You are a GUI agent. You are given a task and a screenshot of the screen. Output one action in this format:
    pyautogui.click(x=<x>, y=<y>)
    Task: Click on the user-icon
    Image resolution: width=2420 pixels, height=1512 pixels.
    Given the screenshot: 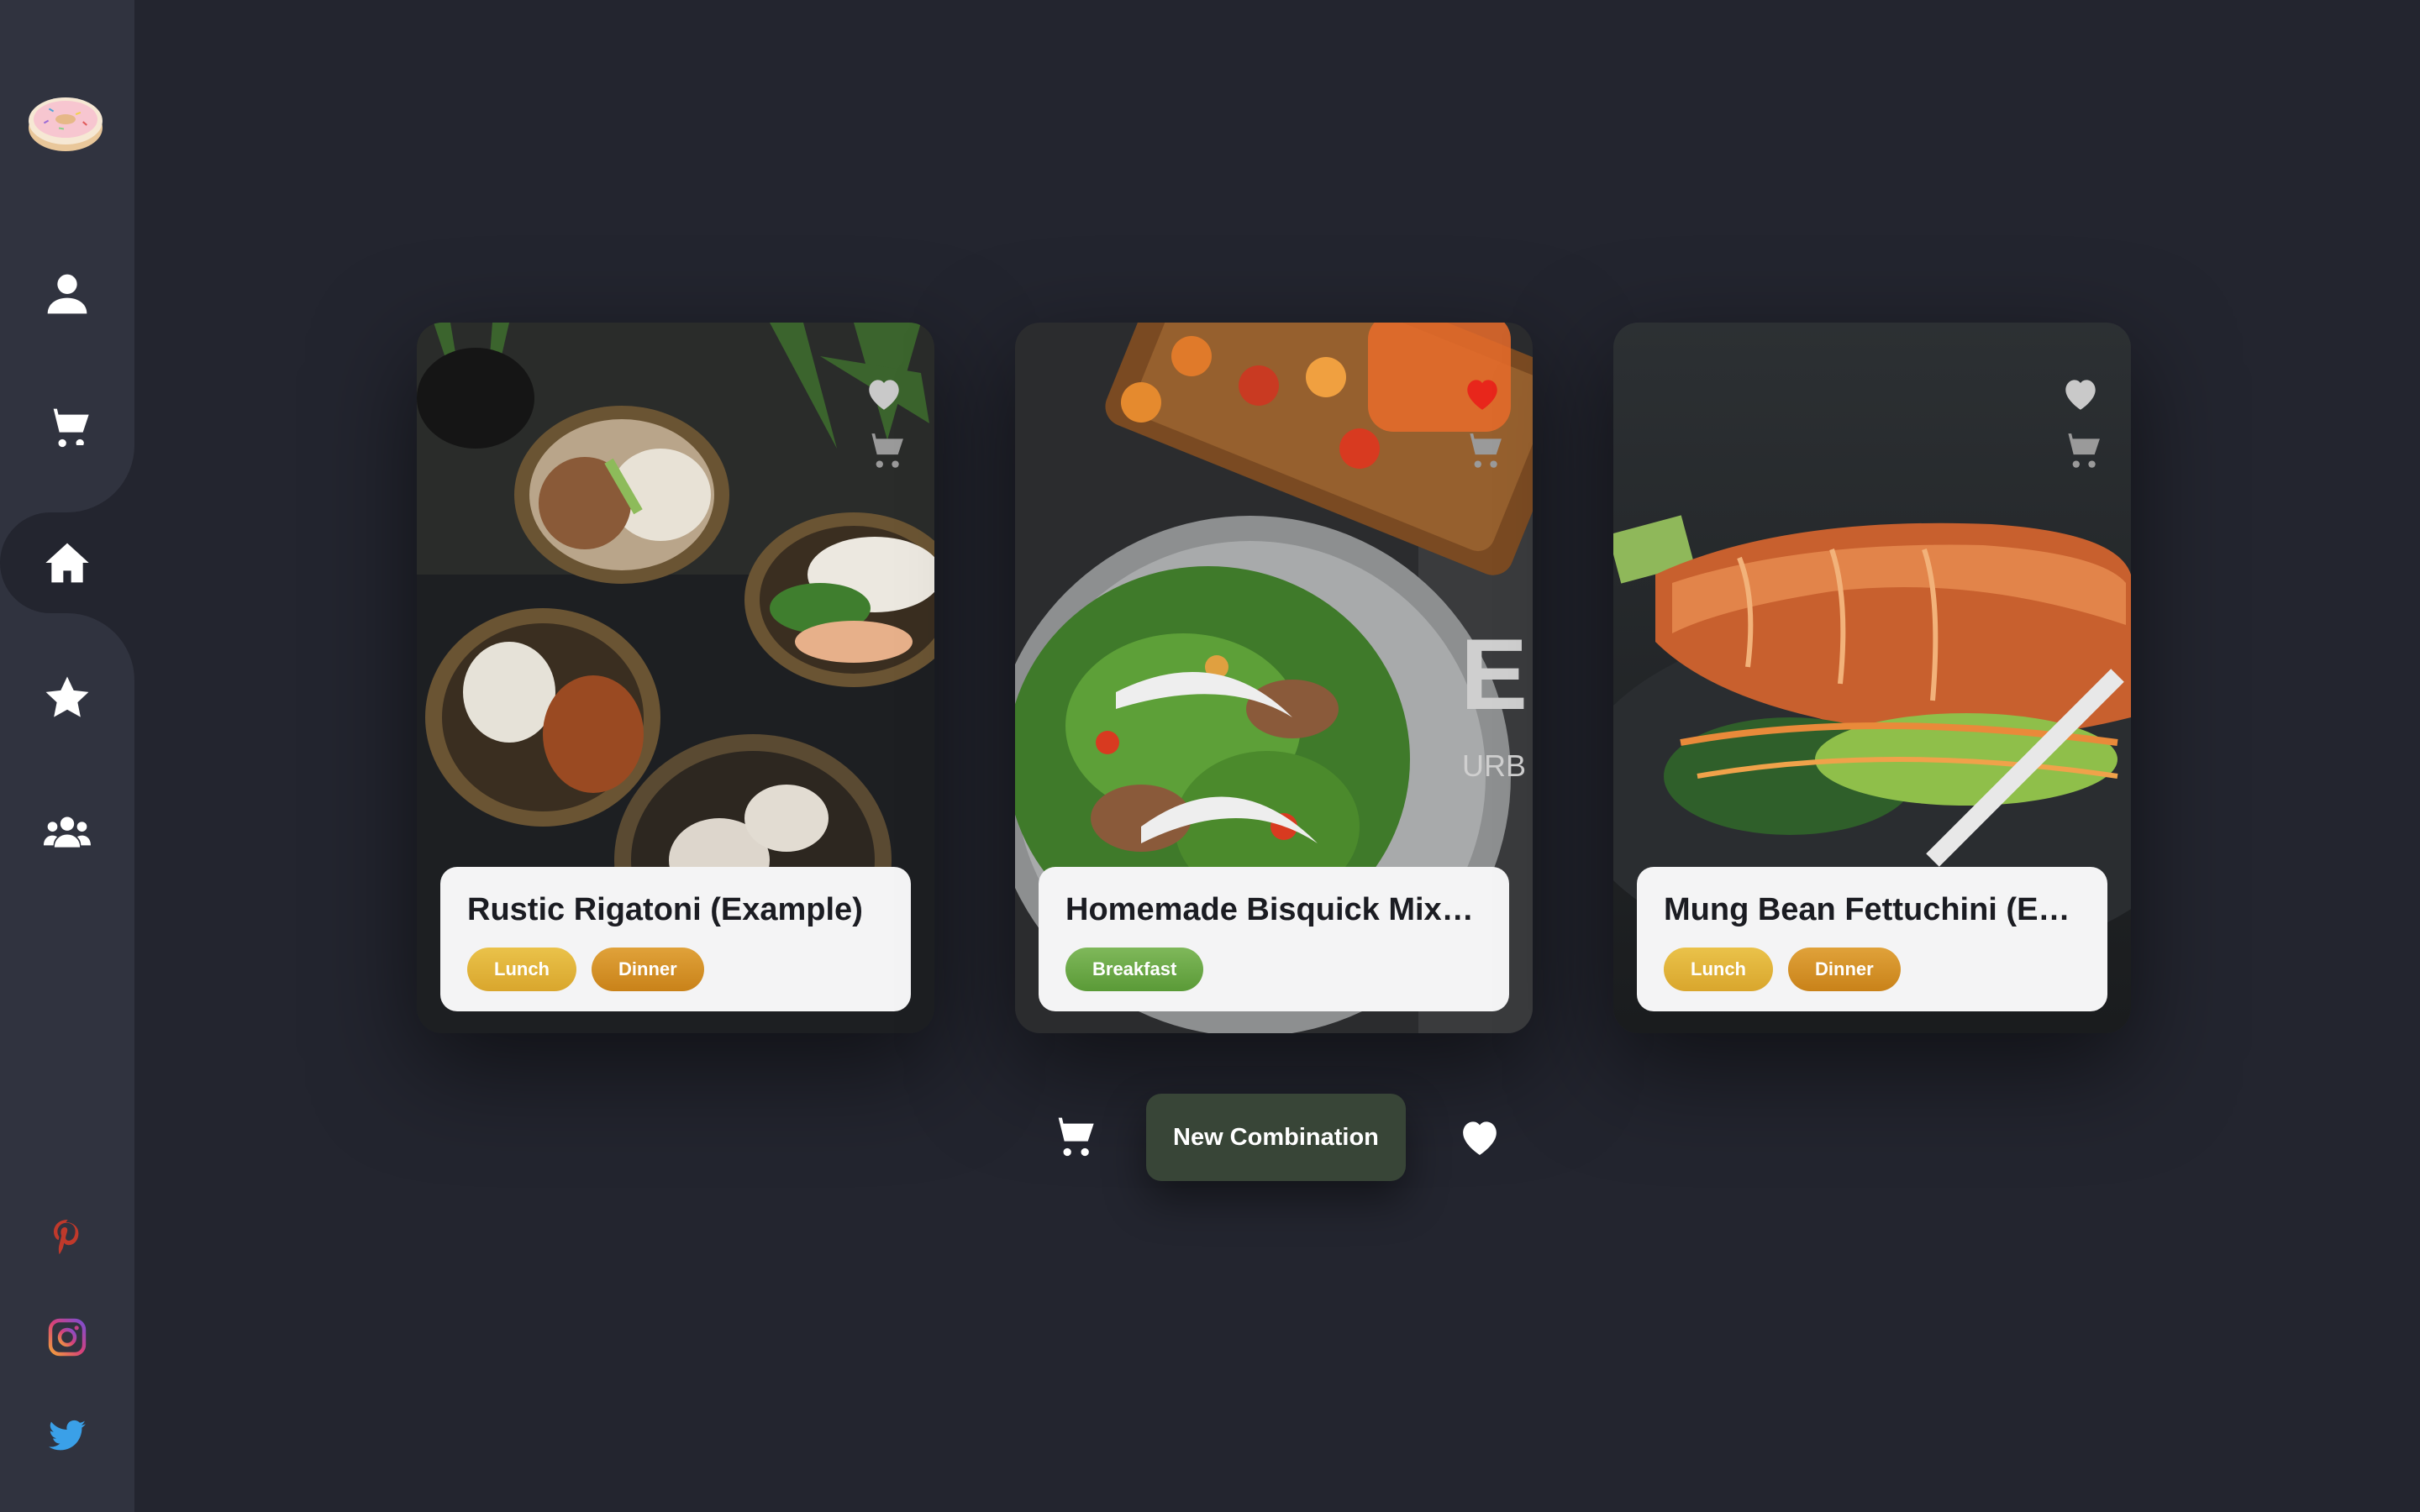 What is the action you would take?
    pyautogui.click(x=67, y=294)
    